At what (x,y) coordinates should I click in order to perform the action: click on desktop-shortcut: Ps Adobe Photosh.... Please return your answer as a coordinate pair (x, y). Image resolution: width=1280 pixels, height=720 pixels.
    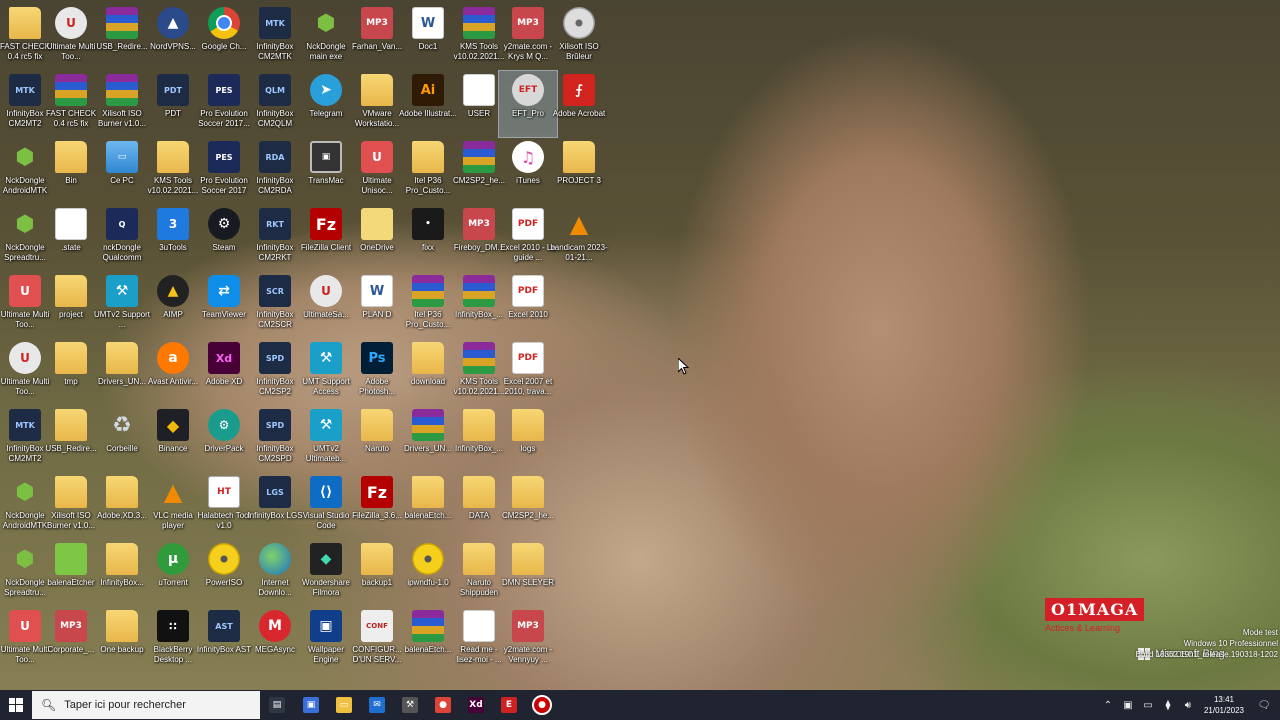
    Looking at the image, I should click on (377, 372).